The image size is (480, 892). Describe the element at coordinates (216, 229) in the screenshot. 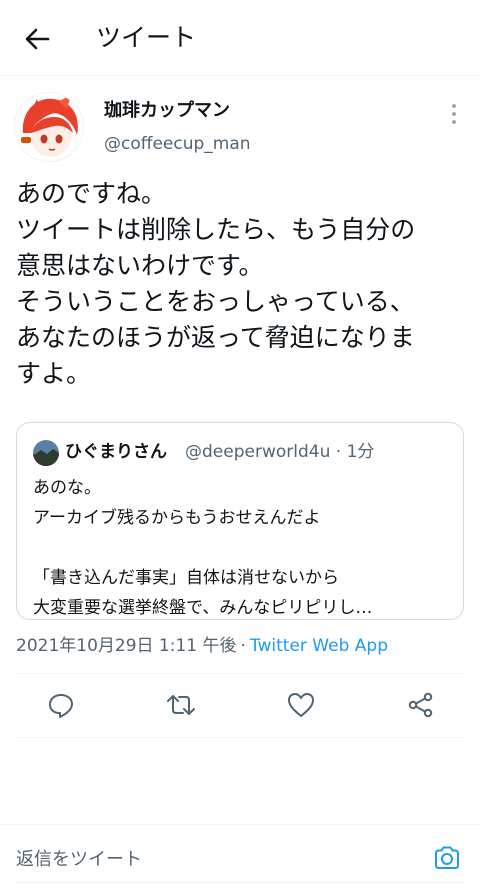

I see `tweet-text-line: ツイートは削除したら、もう自分の` at that location.